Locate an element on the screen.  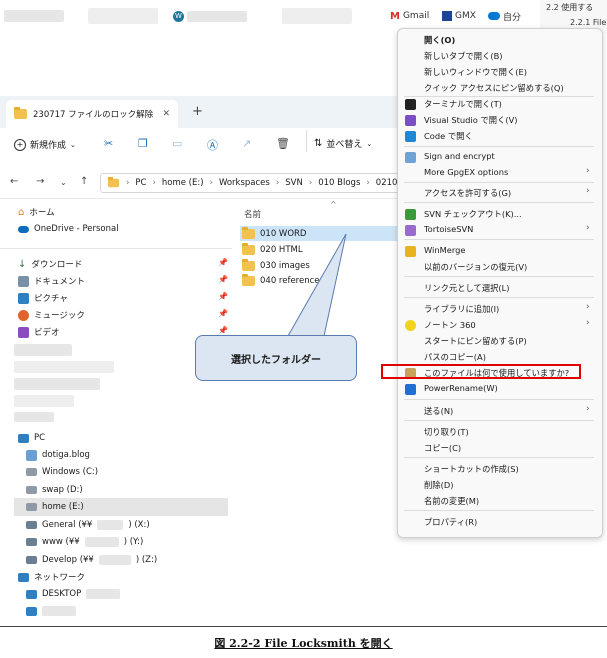
menu-item-create-shortcut: ショートカットの作成(S) is located at coordinates (471, 469).